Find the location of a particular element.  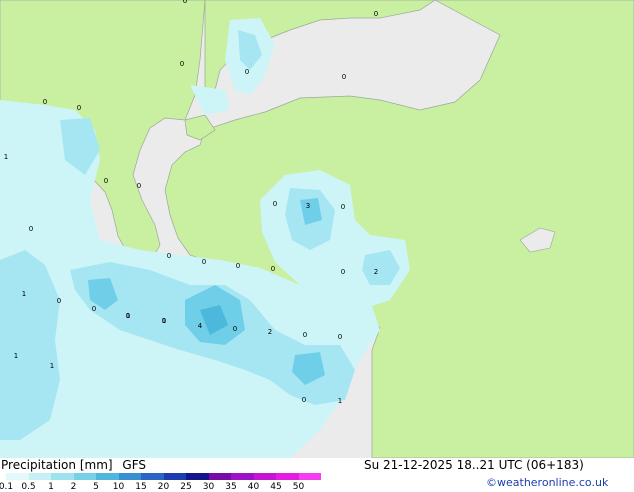

model-name: GFS is located at coordinates (134, 465).